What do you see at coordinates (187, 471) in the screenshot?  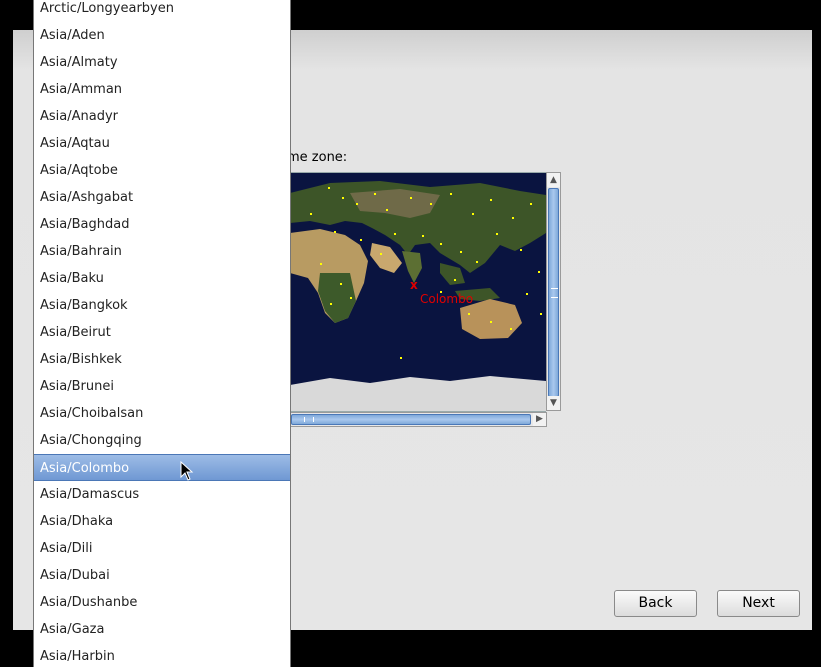 I see `arrow-cursor-icon` at bounding box center [187, 471].